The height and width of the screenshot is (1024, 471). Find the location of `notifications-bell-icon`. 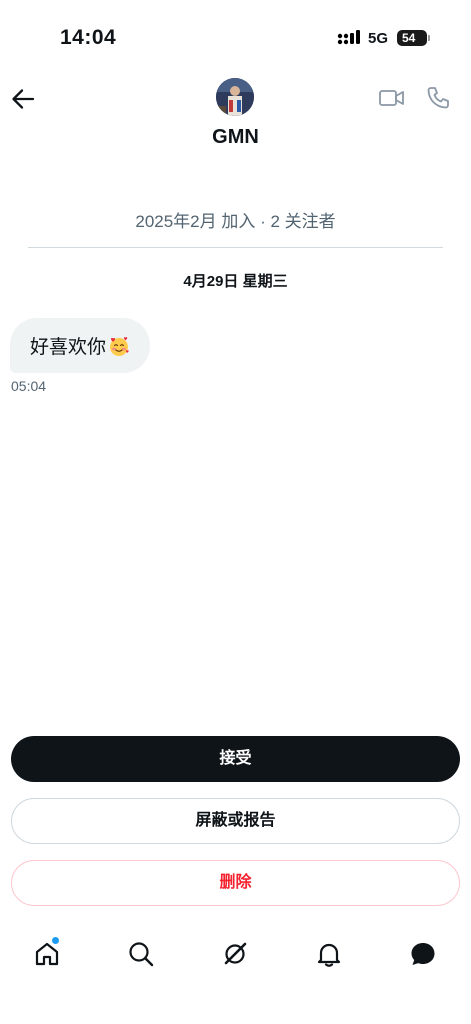

notifications-bell-icon is located at coordinates (329, 955).